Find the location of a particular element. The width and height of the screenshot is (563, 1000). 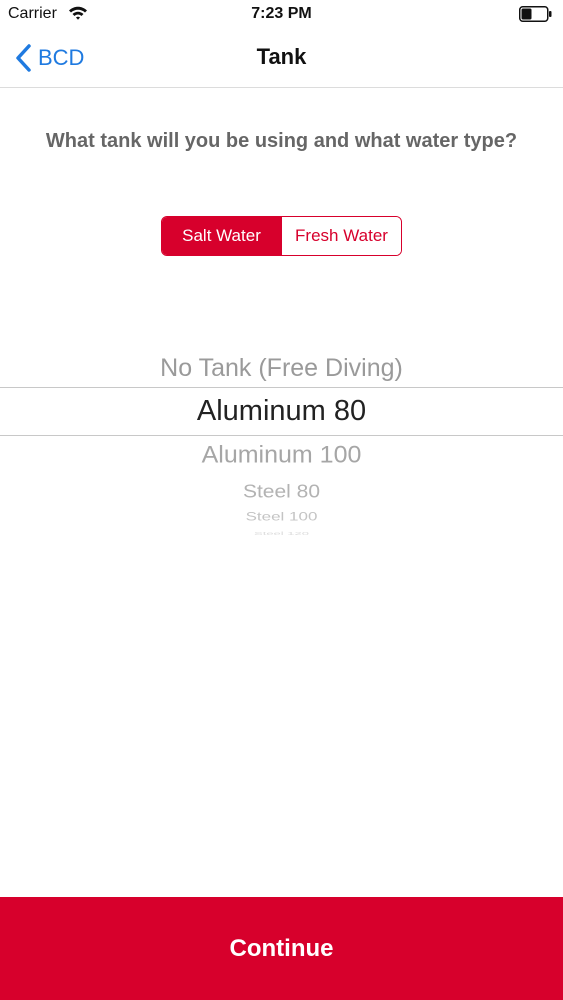

page-title: Tank is located at coordinates (281, 56).